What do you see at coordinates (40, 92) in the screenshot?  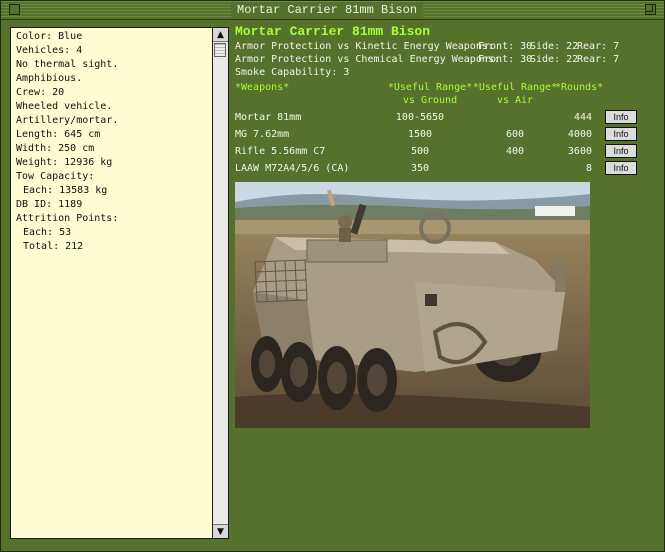 I see `detail-line: Crew: 20` at bounding box center [40, 92].